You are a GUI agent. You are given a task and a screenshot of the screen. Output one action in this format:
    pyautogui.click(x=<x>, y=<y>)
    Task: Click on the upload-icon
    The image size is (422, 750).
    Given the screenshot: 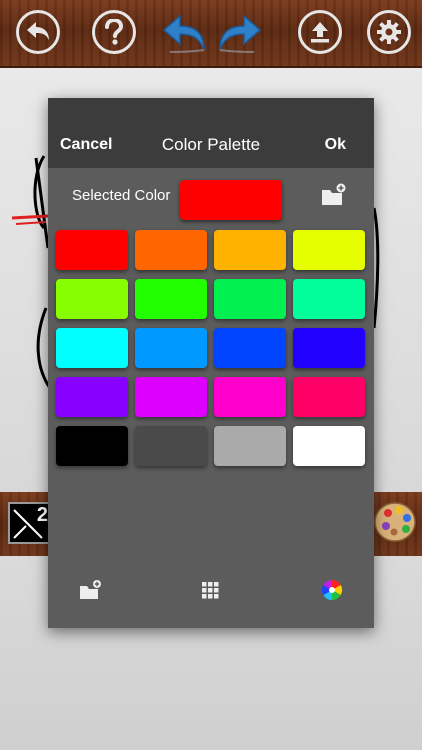 What is the action you would take?
    pyautogui.click(x=320, y=32)
    